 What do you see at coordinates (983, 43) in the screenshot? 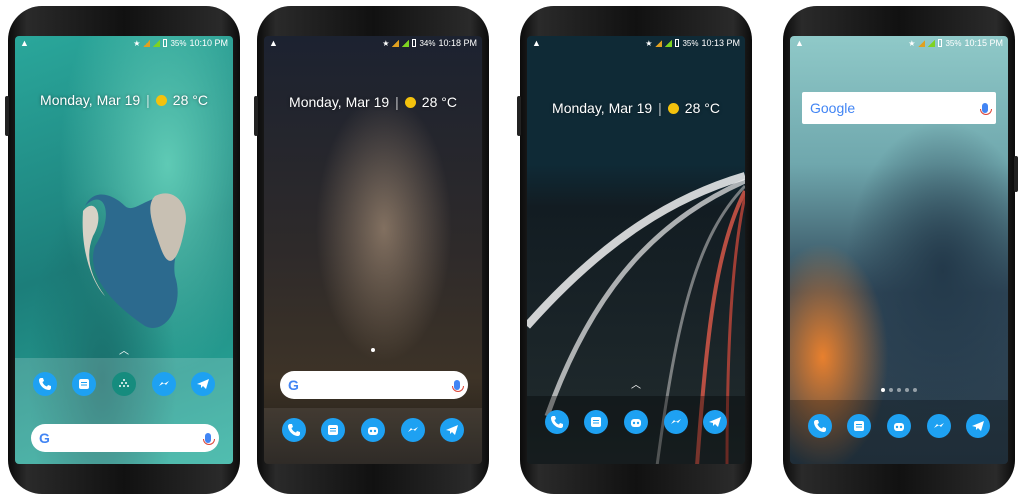
I see `status-time: 10:15 PM` at bounding box center [983, 43].